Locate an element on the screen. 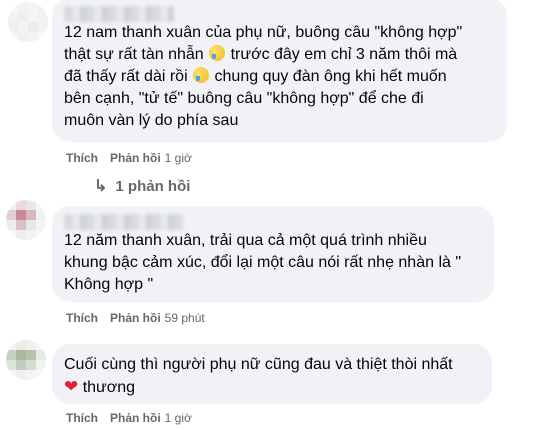 The height and width of the screenshot is (430, 535). red-heart-icon: ❤ is located at coordinates (71, 386).